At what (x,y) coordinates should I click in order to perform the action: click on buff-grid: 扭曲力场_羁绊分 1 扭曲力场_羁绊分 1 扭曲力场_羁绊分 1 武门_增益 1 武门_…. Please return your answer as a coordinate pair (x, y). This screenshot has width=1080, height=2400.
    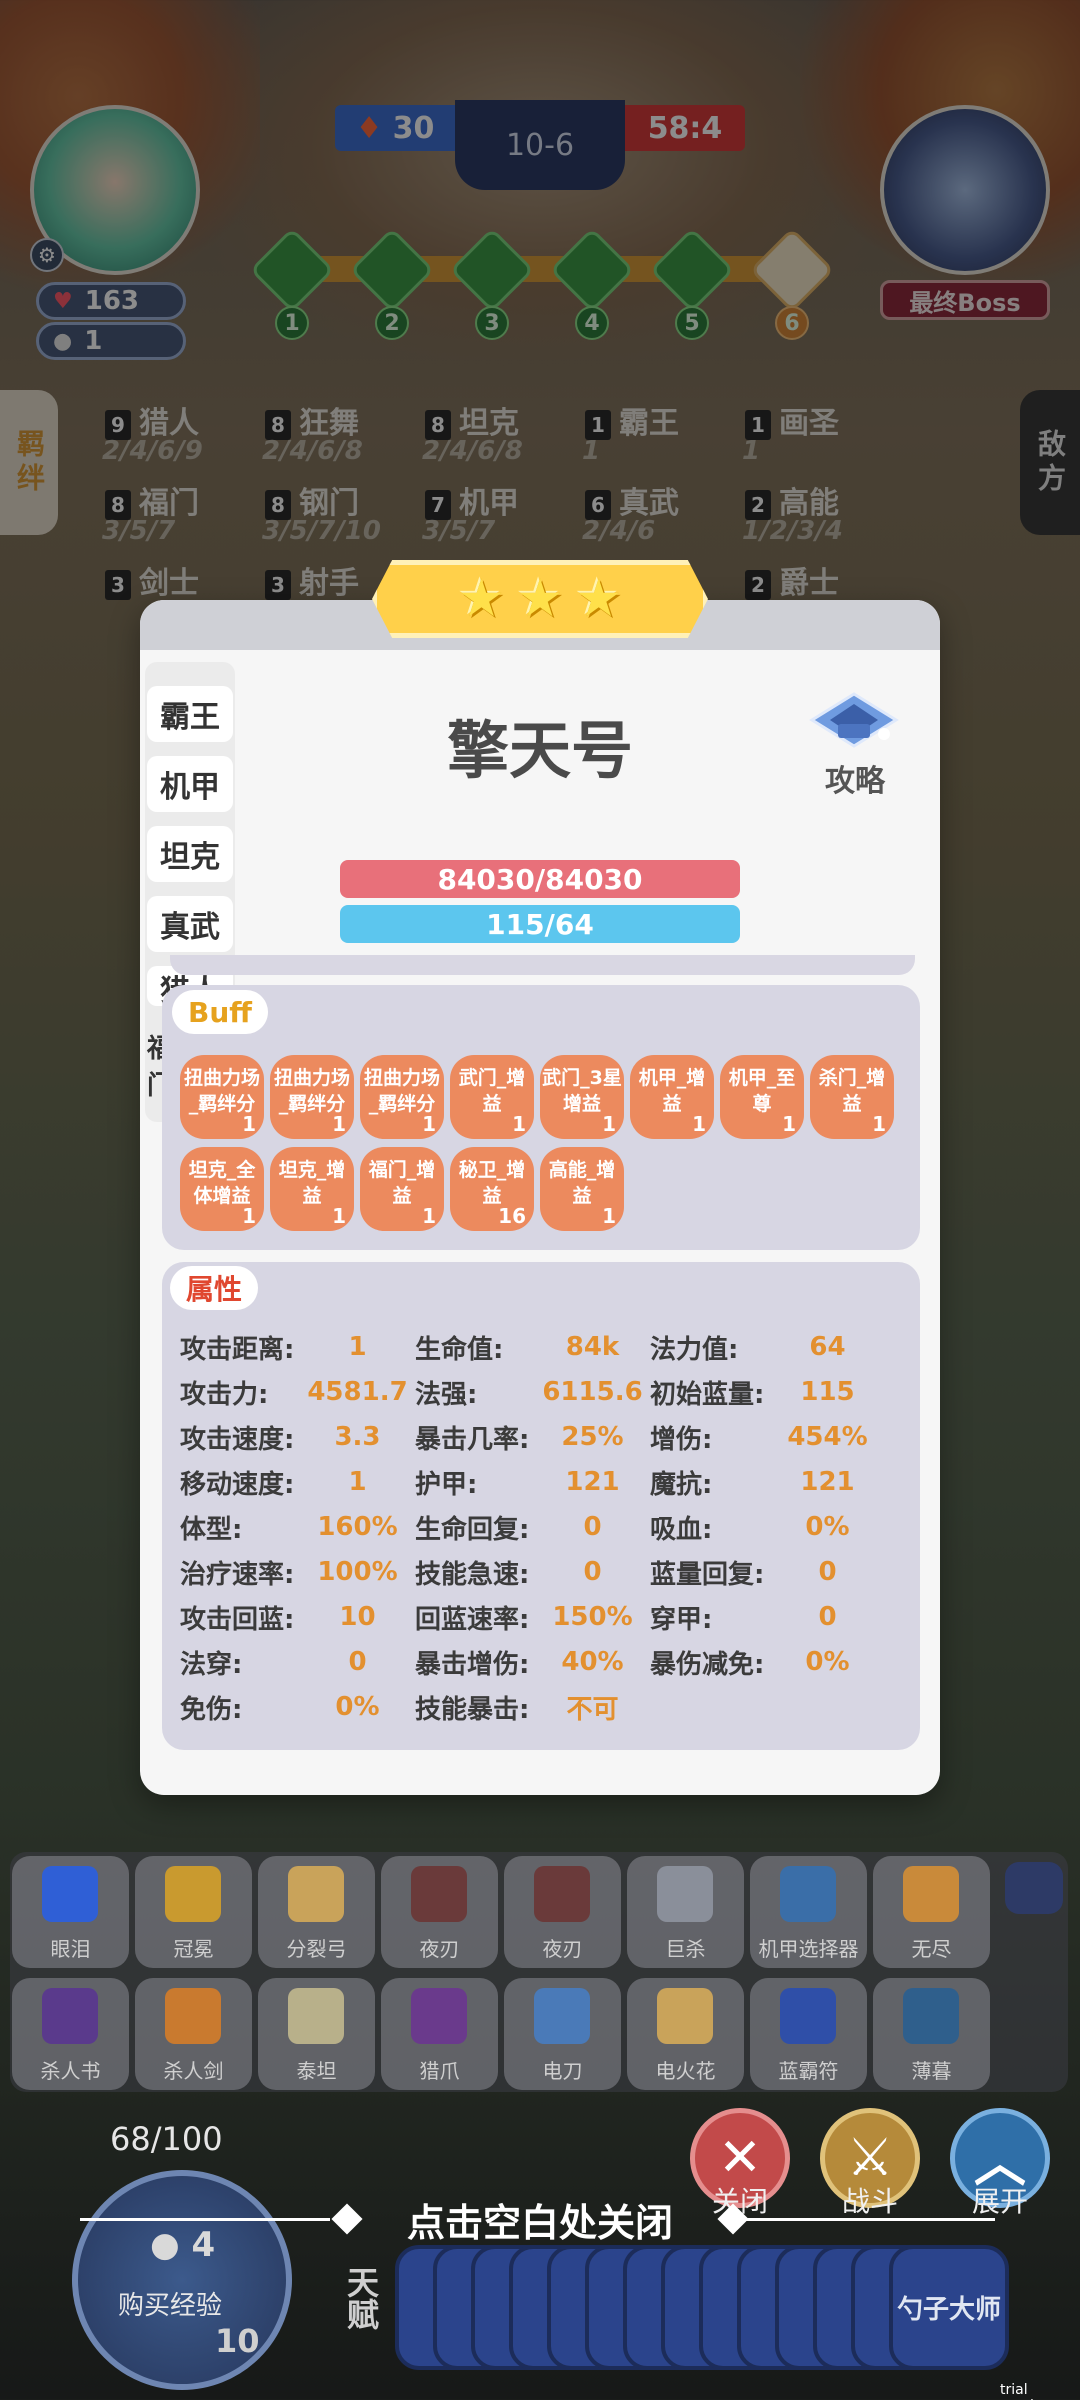
    Looking at the image, I should click on (540, 1143).